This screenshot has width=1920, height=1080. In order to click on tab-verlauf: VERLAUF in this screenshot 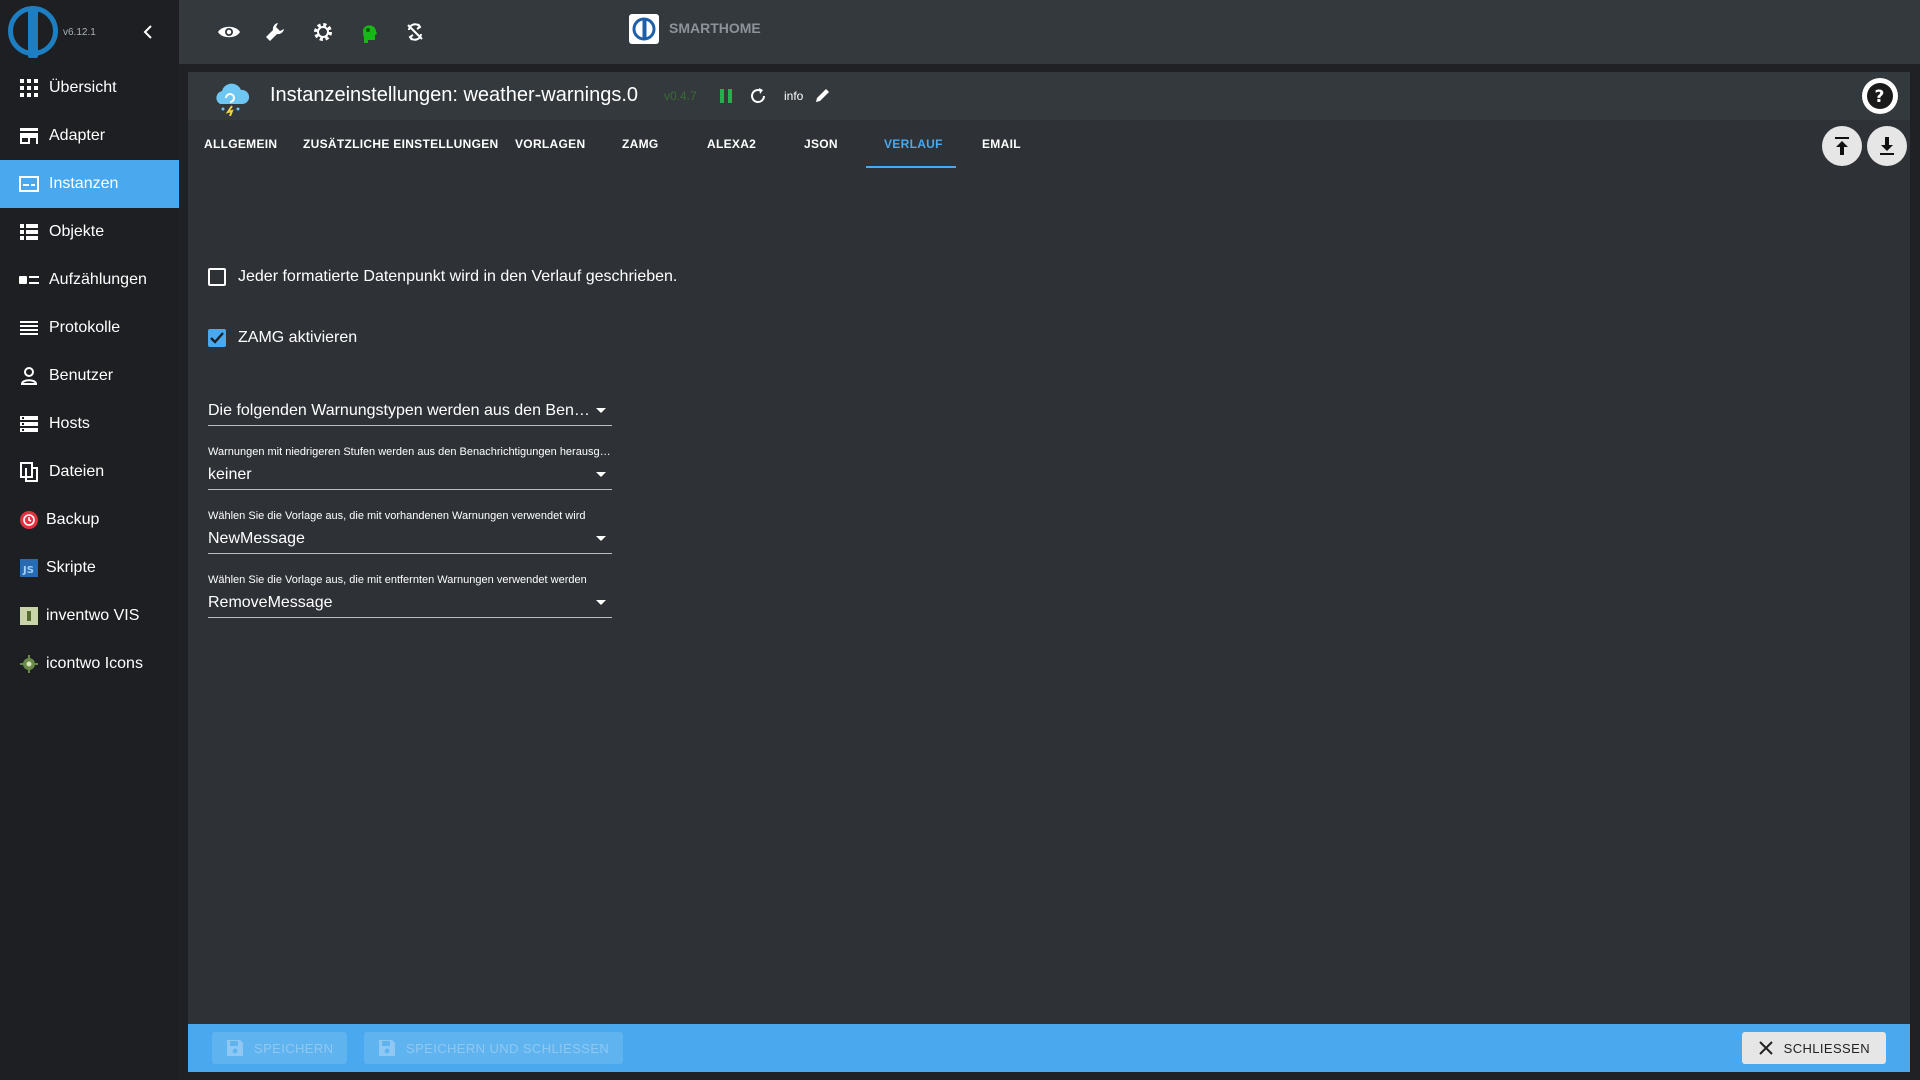, I will do `click(913, 144)`.